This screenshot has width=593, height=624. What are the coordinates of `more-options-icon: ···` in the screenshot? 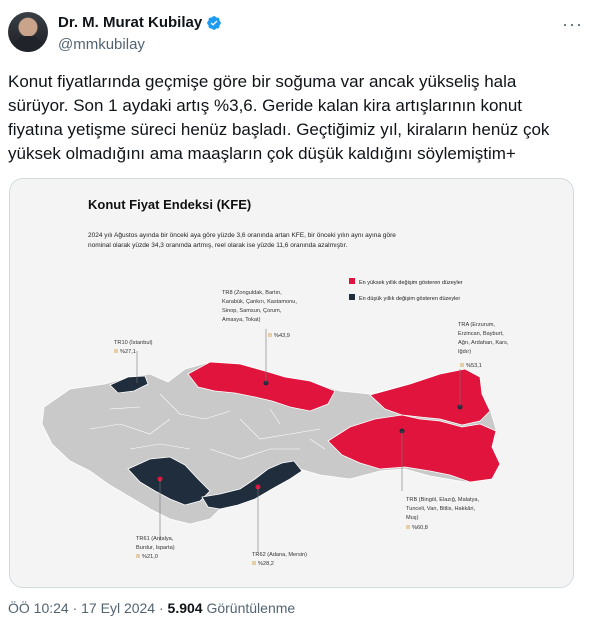 It's located at (572, 24).